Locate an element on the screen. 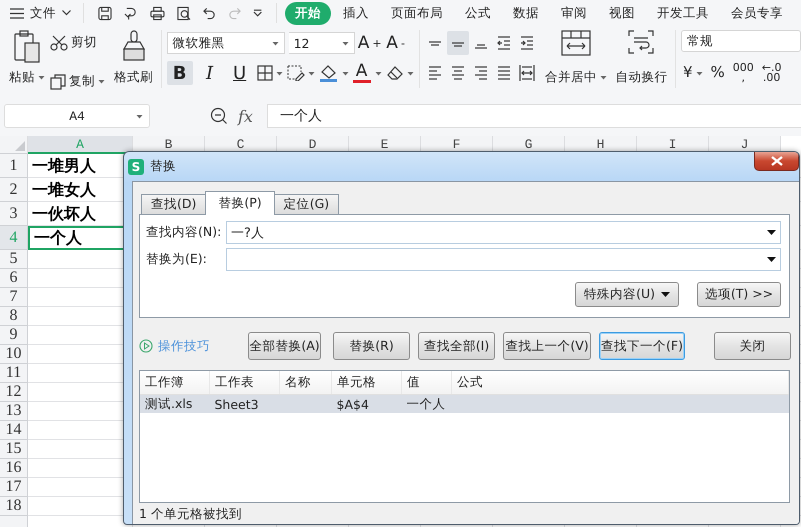 The width and height of the screenshot is (801, 527). align-button is located at coordinates (458, 43).